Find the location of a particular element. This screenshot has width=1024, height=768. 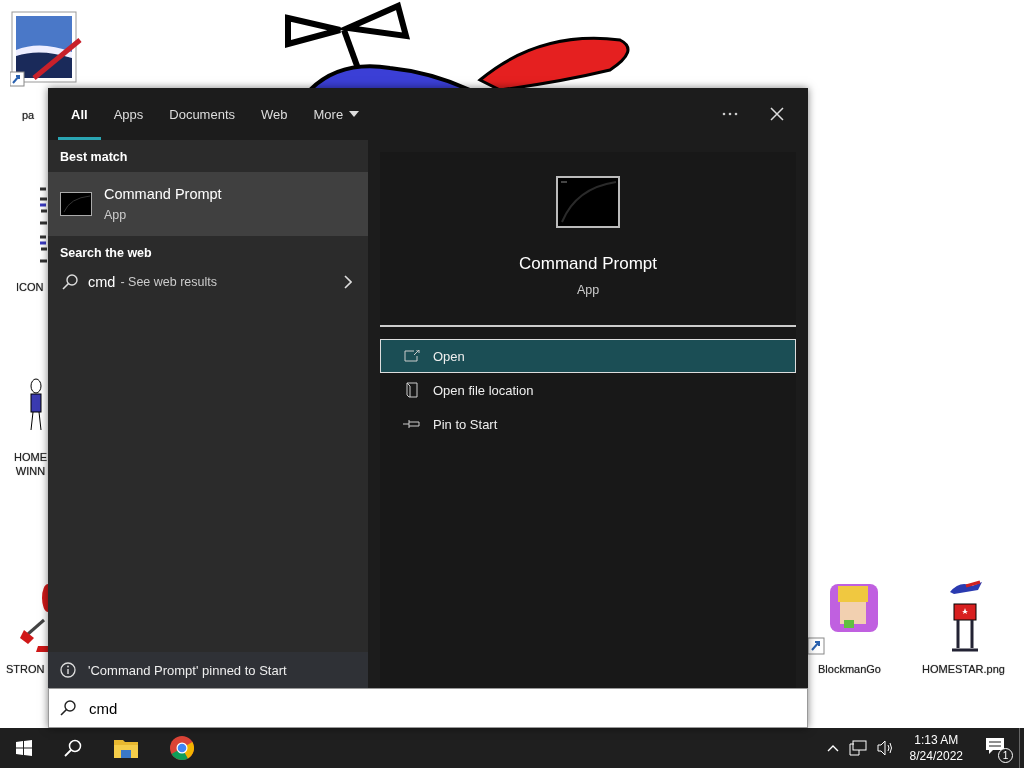

notifications-button: 1 is located at coordinates (996, 748).